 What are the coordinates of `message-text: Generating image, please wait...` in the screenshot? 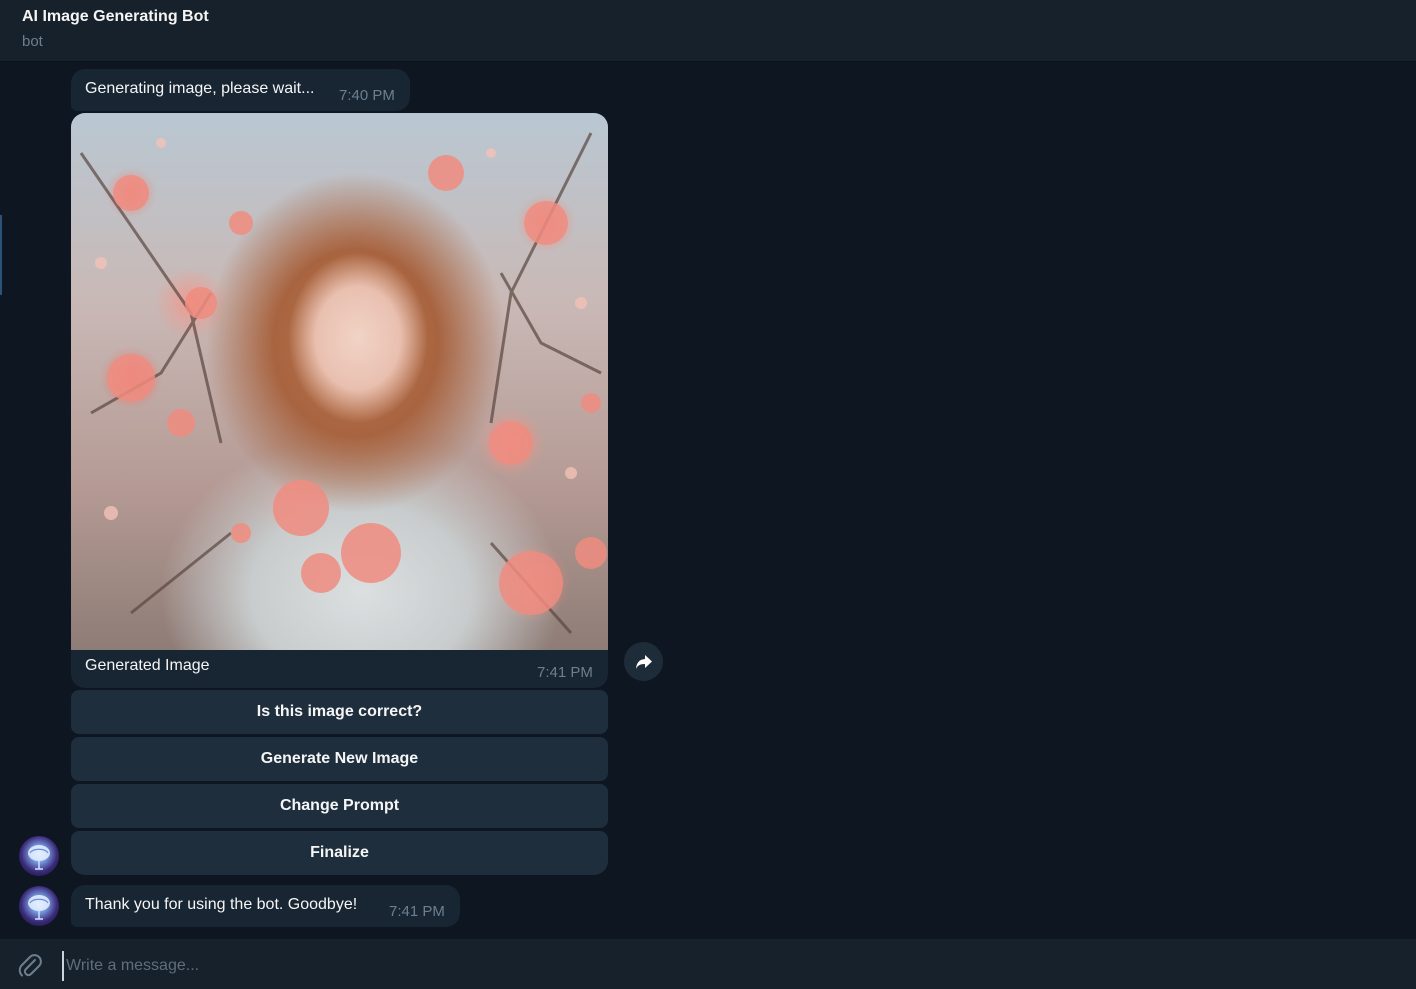 It's located at (200, 88).